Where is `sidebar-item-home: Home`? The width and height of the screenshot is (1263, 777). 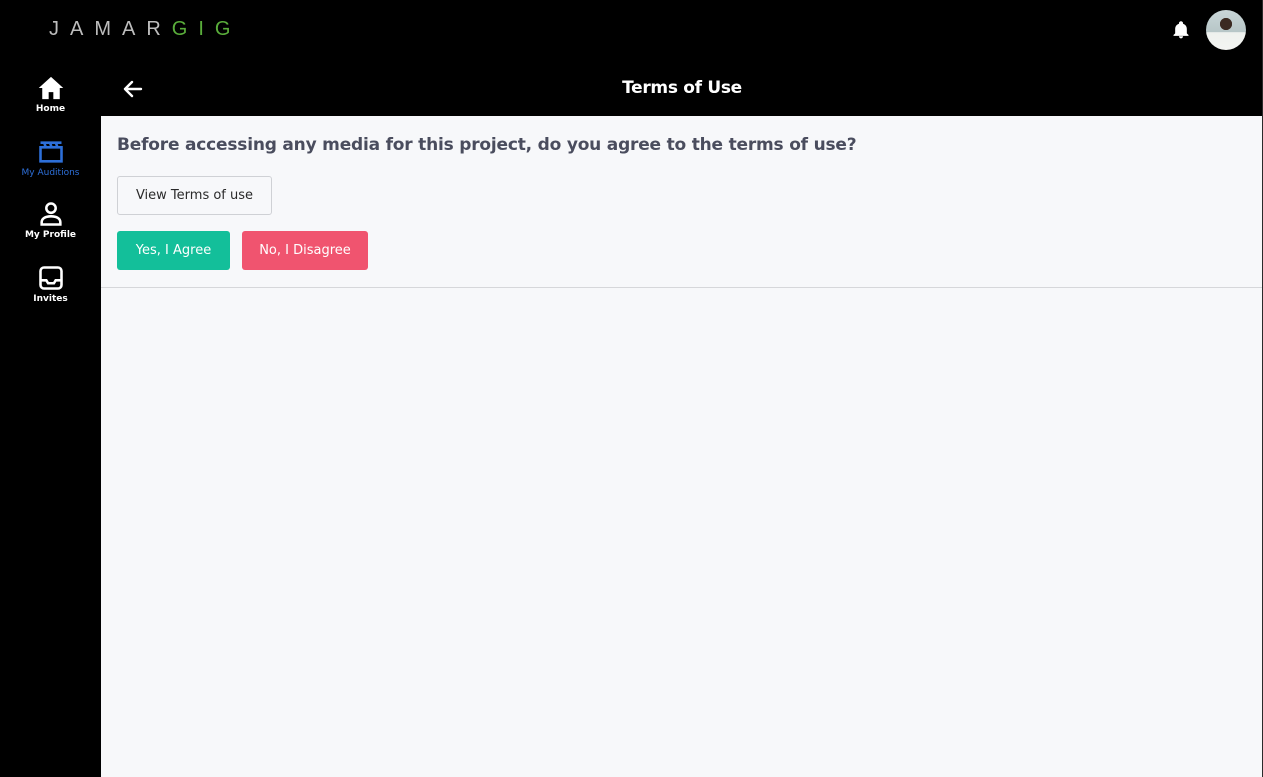
sidebar-item-home: Home is located at coordinates (50, 94).